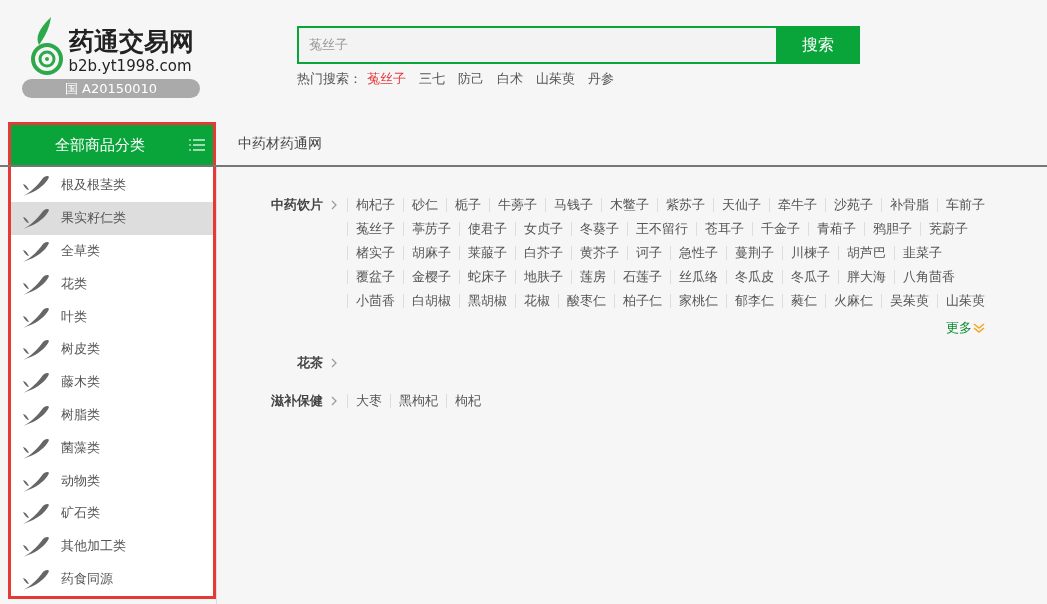  What do you see at coordinates (431, 301) in the screenshot?
I see `herb-link: 白胡椒` at bounding box center [431, 301].